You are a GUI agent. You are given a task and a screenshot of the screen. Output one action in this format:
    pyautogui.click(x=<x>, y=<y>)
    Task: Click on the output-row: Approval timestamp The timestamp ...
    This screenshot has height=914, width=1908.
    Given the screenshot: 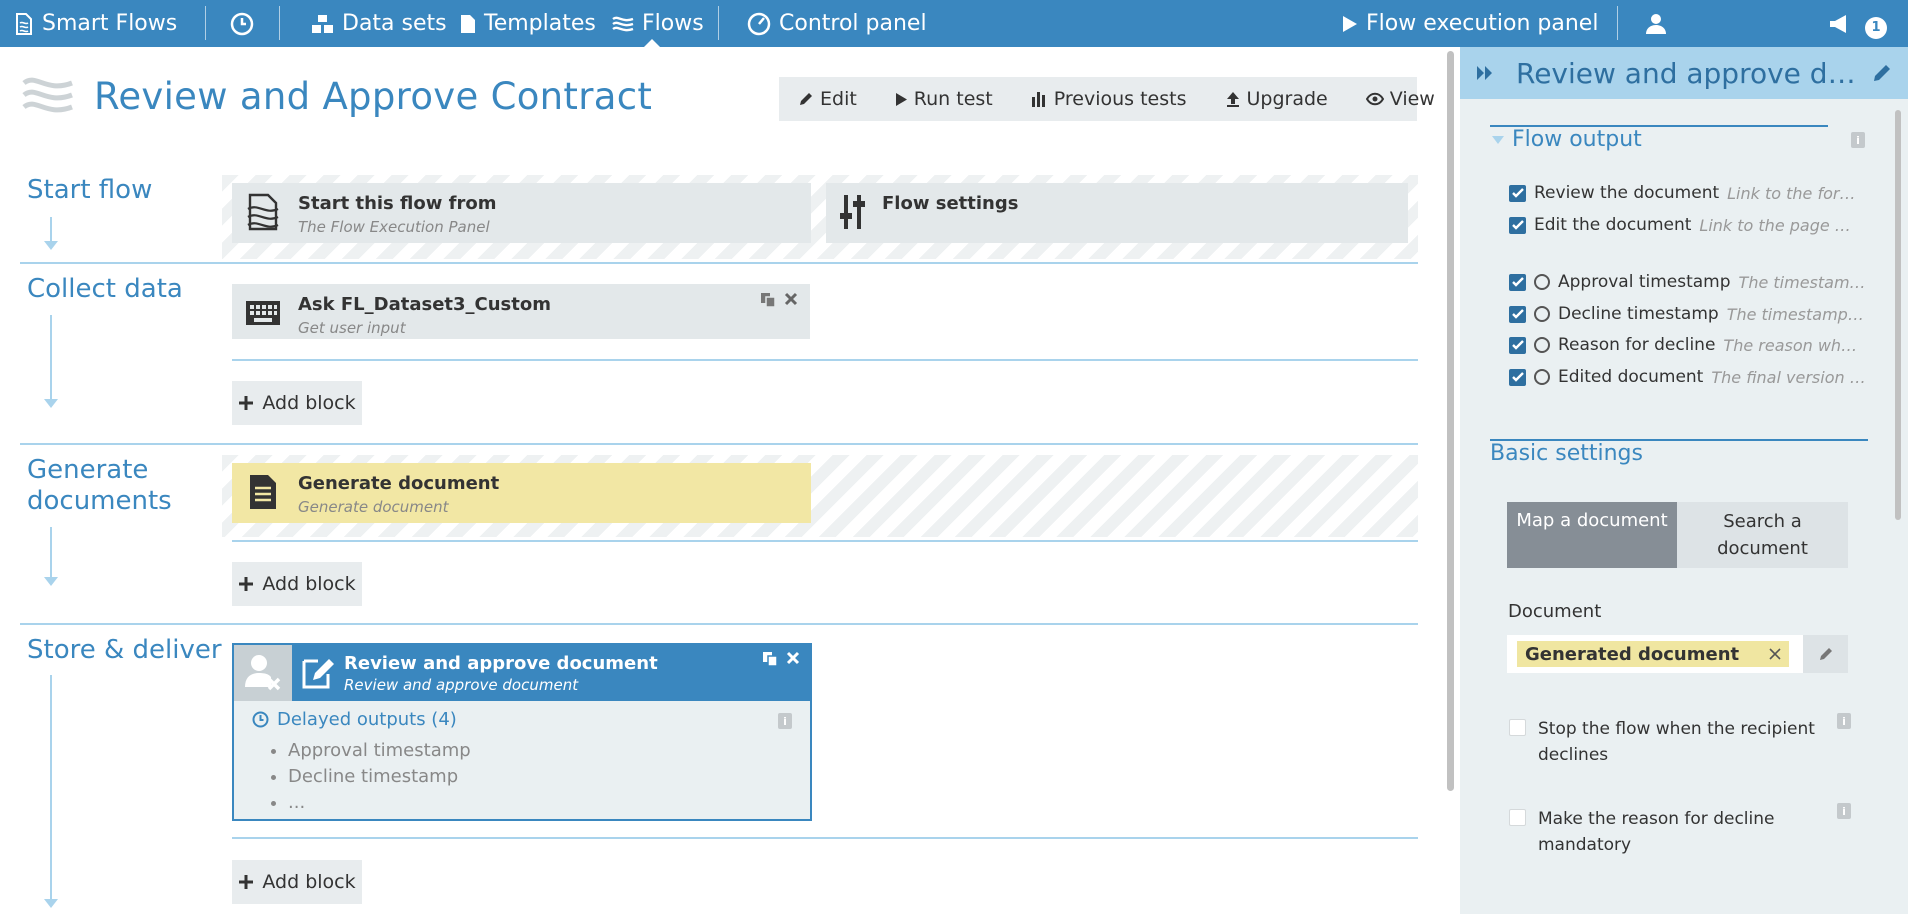 What is the action you would take?
    pyautogui.click(x=1689, y=282)
    